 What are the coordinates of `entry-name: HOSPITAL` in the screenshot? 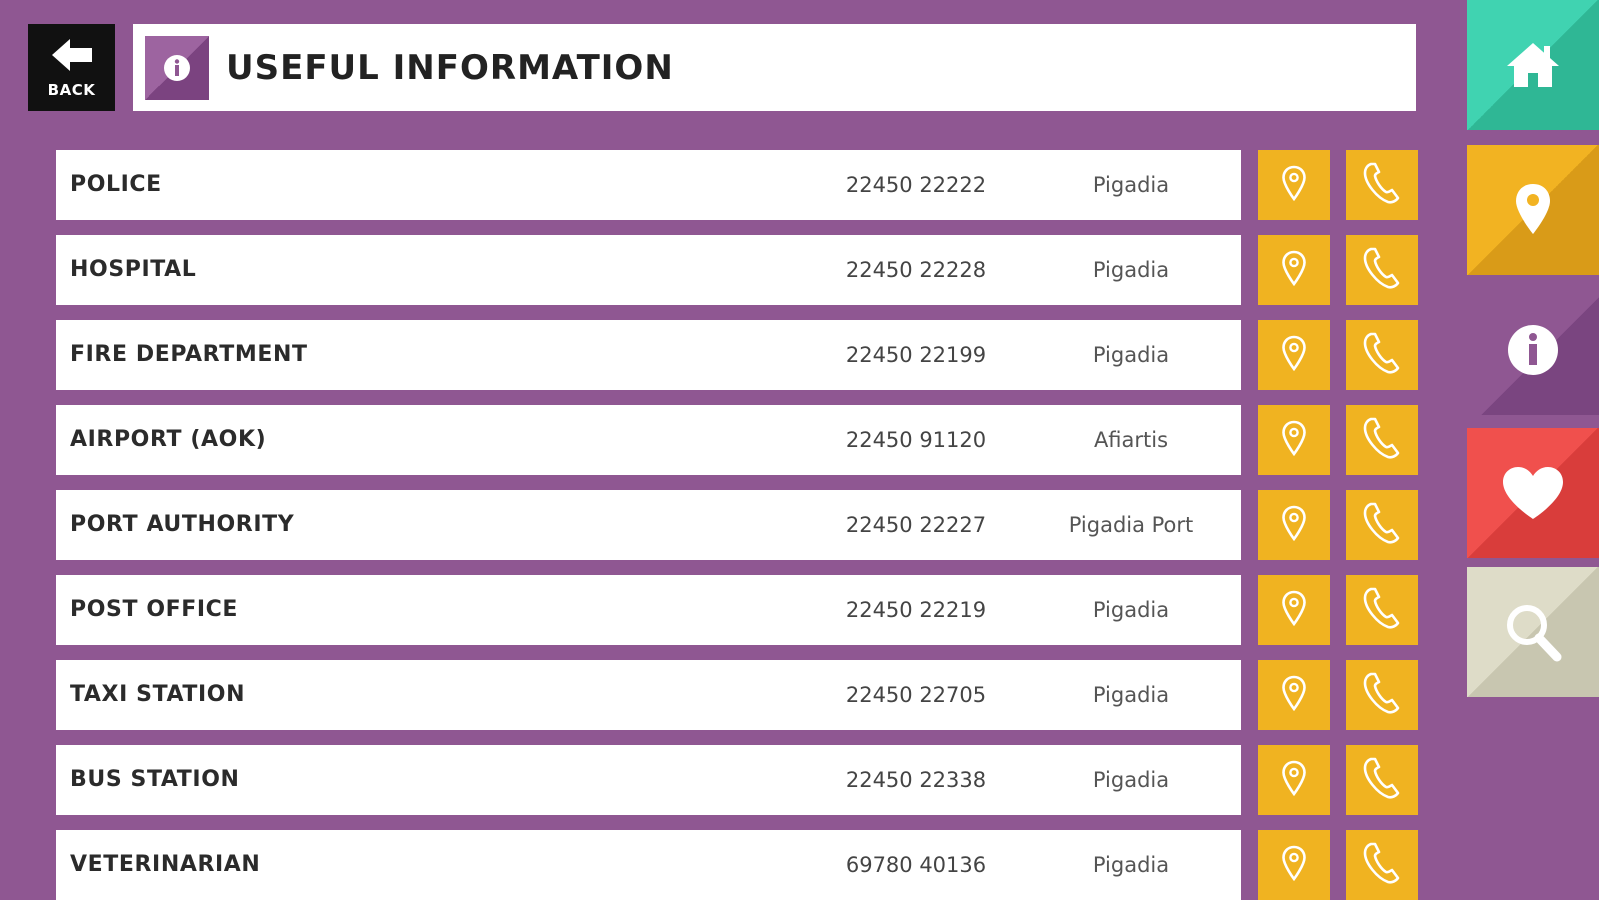 It's located at (133, 269).